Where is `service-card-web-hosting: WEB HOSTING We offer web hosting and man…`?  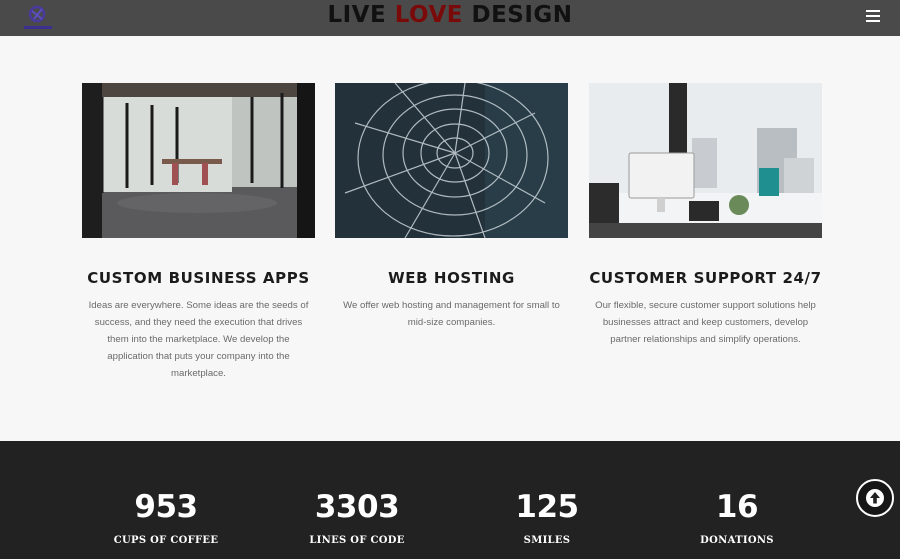
service-card-web-hosting: WEB HOSTING We offer web hosting and man… is located at coordinates (451, 207).